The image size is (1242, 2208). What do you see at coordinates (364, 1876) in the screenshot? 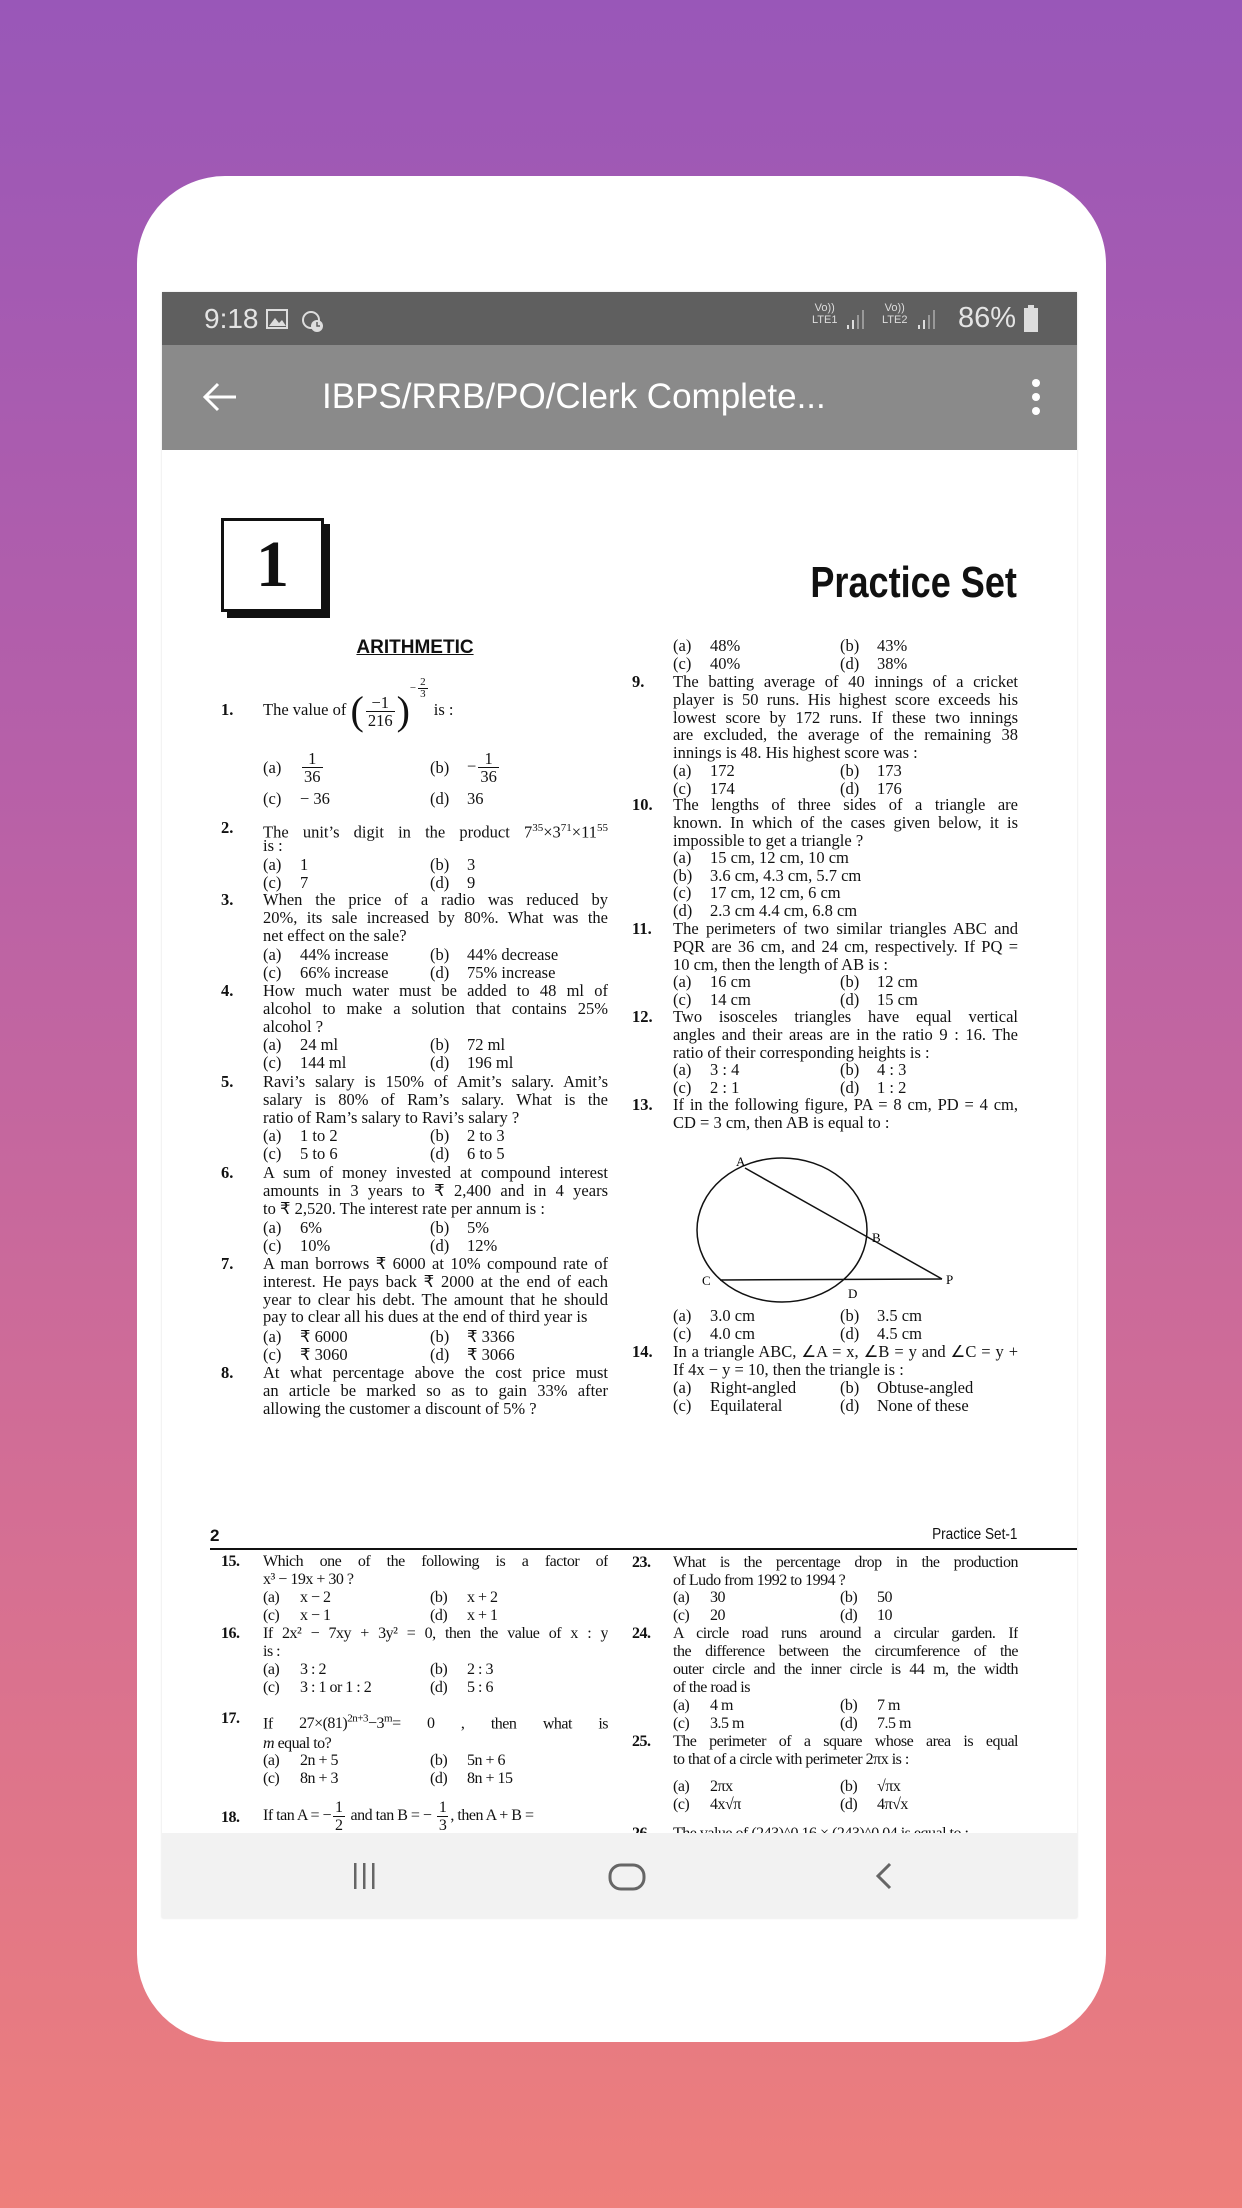
I see `recent-apps-icon` at bounding box center [364, 1876].